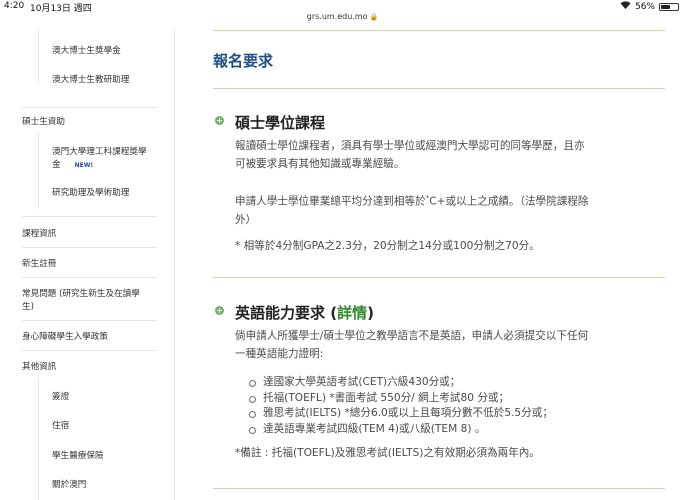 The image size is (685, 500). What do you see at coordinates (39, 367) in the screenshot?
I see `sidebar-item-other-info: 其他資訊` at bounding box center [39, 367].